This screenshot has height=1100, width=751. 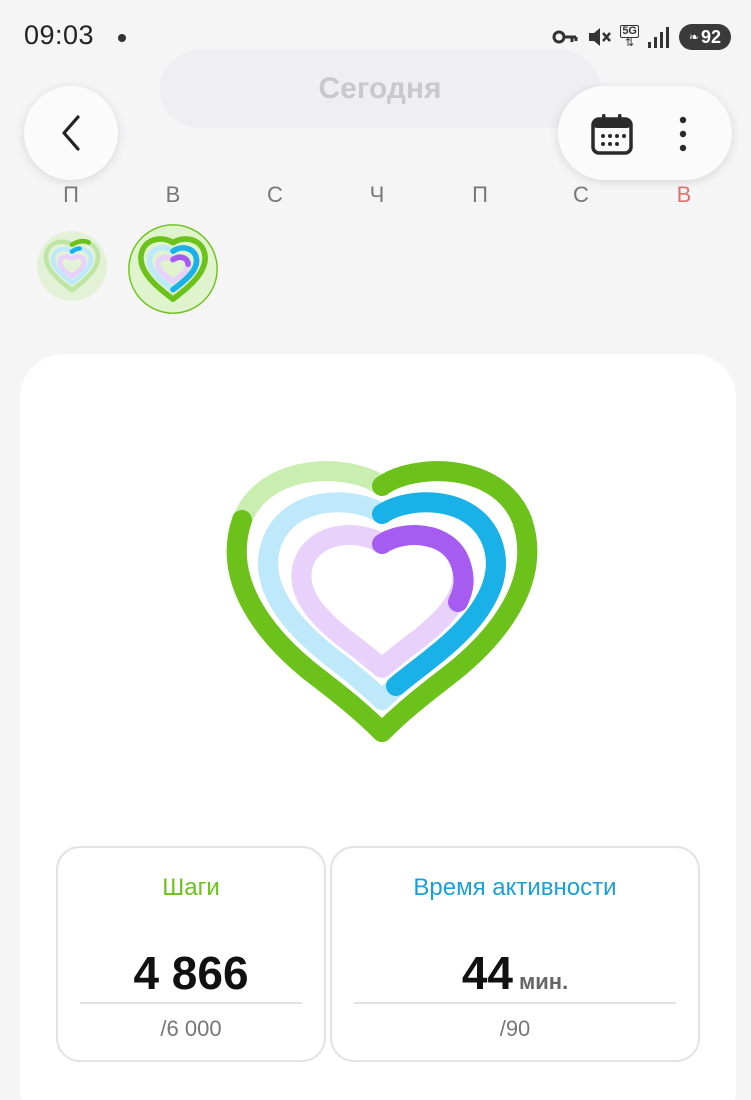 I want to click on active-time-stat-card: Время активности 44 мин. /90, so click(x=515, y=954).